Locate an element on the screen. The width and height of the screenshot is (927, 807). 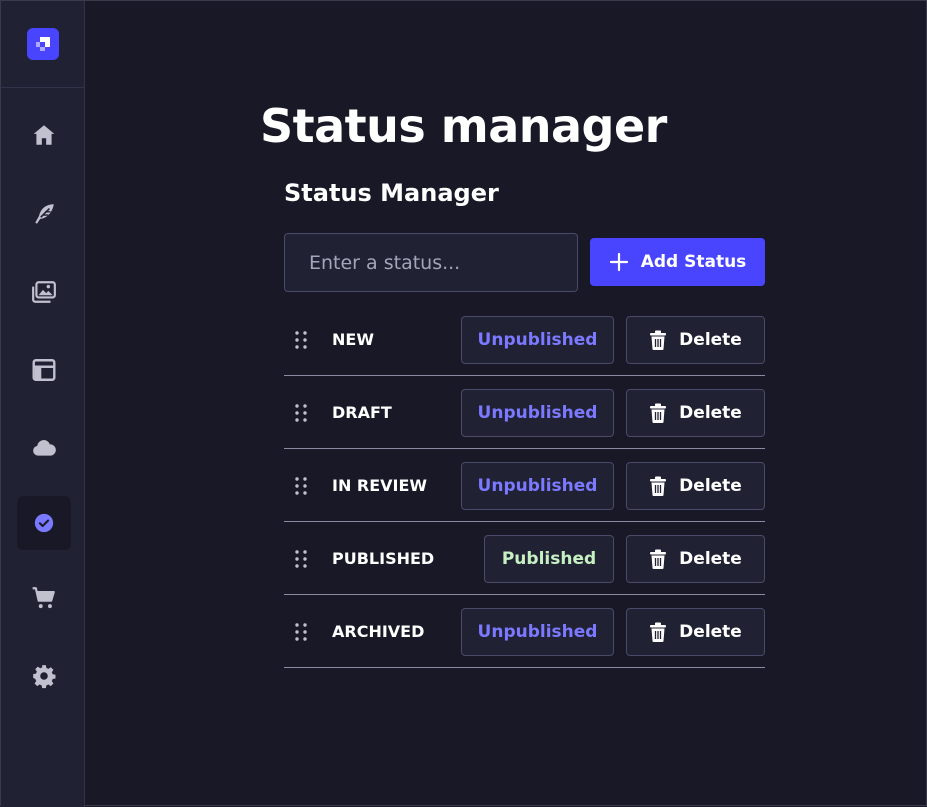
sidebar-item-settings is located at coordinates (44, 676).